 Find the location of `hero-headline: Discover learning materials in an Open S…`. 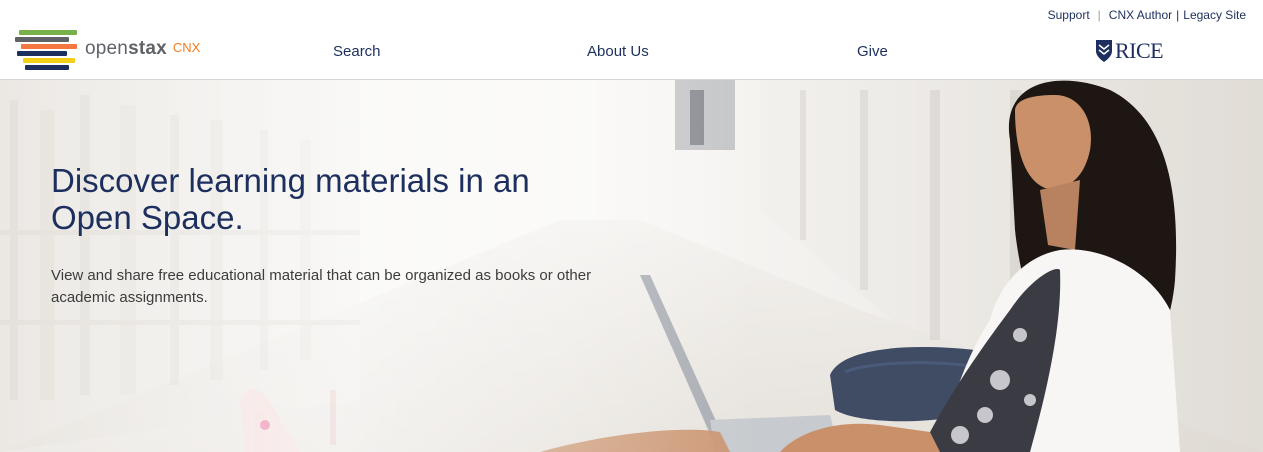

hero-headline: Discover learning materials in an Open S… is located at coordinates (290, 199).